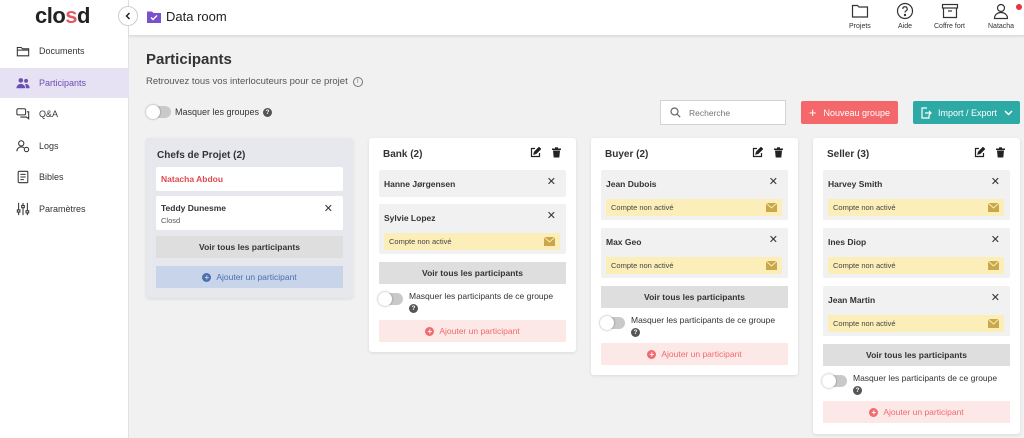  What do you see at coordinates (675, 112) in the screenshot?
I see `search-icon` at bounding box center [675, 112].